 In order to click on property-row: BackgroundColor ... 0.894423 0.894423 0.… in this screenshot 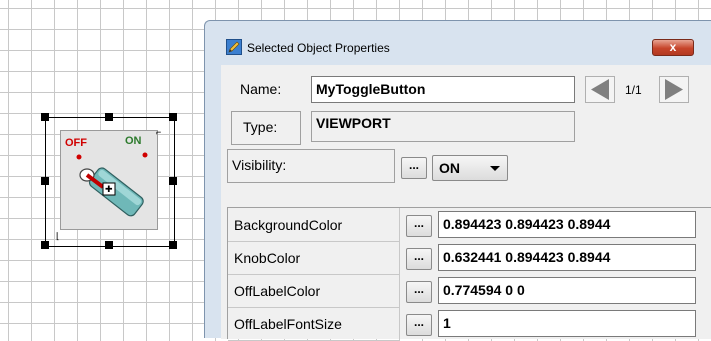, I will do `click(469, 225)`.